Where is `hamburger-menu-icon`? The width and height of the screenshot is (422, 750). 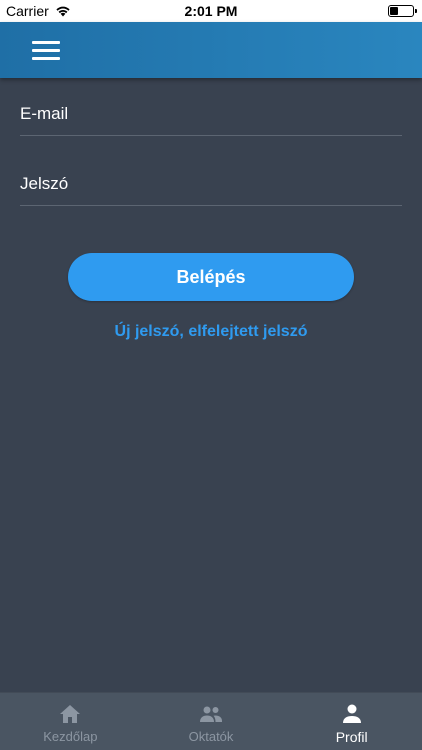 hamburger-menu-icon is located at coordinates (46, 50).